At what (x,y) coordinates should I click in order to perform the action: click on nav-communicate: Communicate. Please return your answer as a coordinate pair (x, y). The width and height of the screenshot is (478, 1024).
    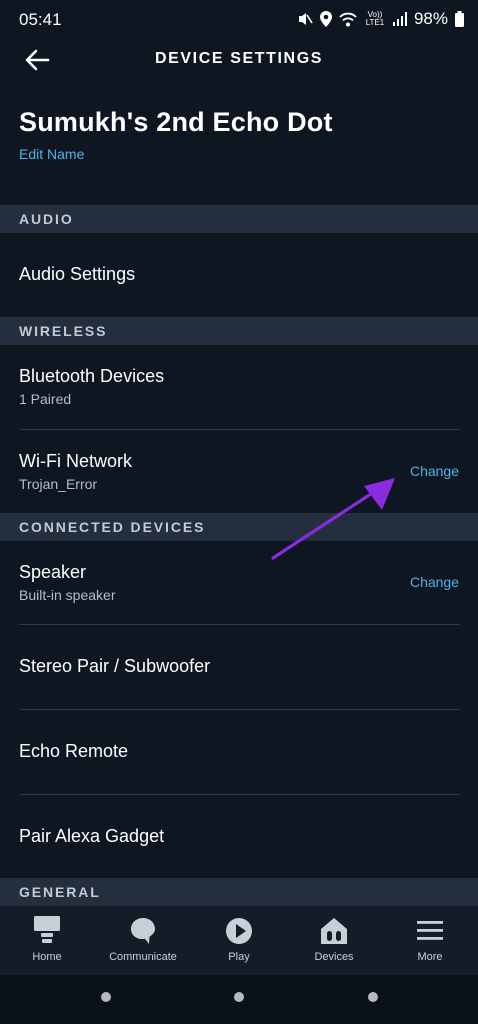
    Looking at the image, I should click on (143, 941).